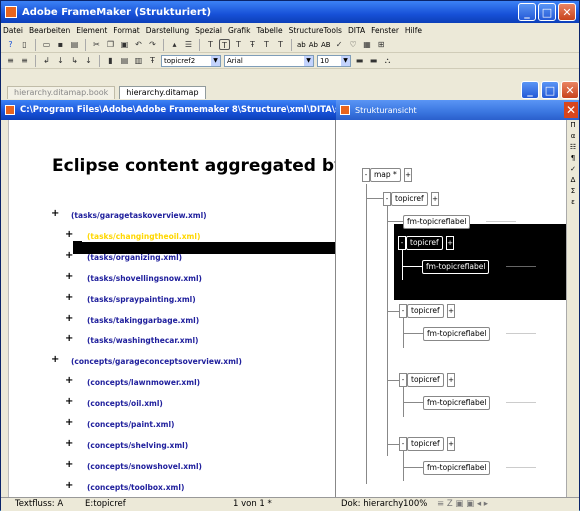  What do you see at coordinates (224, 44) in the screenshot?
I see `textbox-icon: T` at bounding box center [224, 44].